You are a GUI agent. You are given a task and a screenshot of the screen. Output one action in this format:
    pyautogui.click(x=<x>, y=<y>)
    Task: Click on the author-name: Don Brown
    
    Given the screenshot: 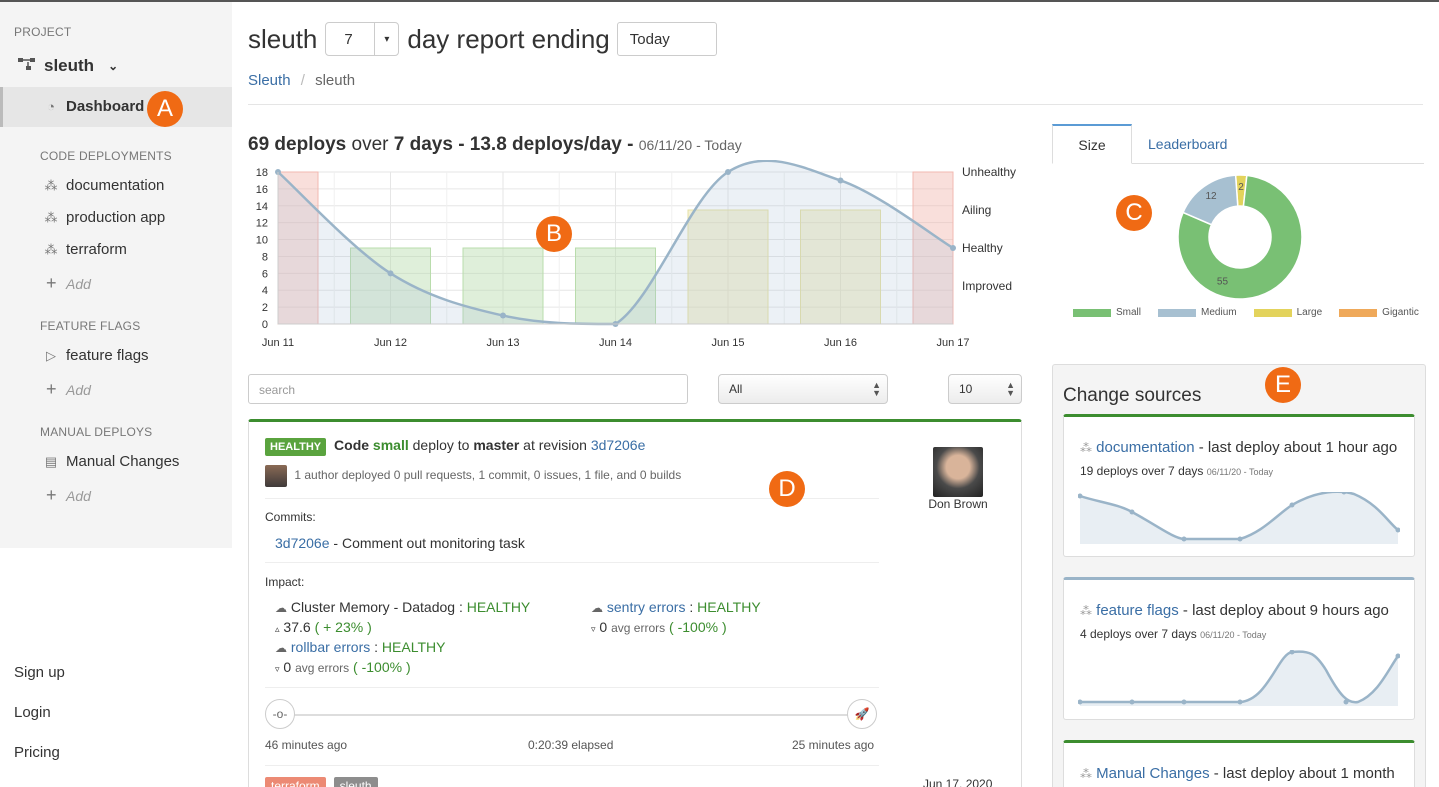 What is the action you would take?
    pyautogui.click(x=958, y=504)
    